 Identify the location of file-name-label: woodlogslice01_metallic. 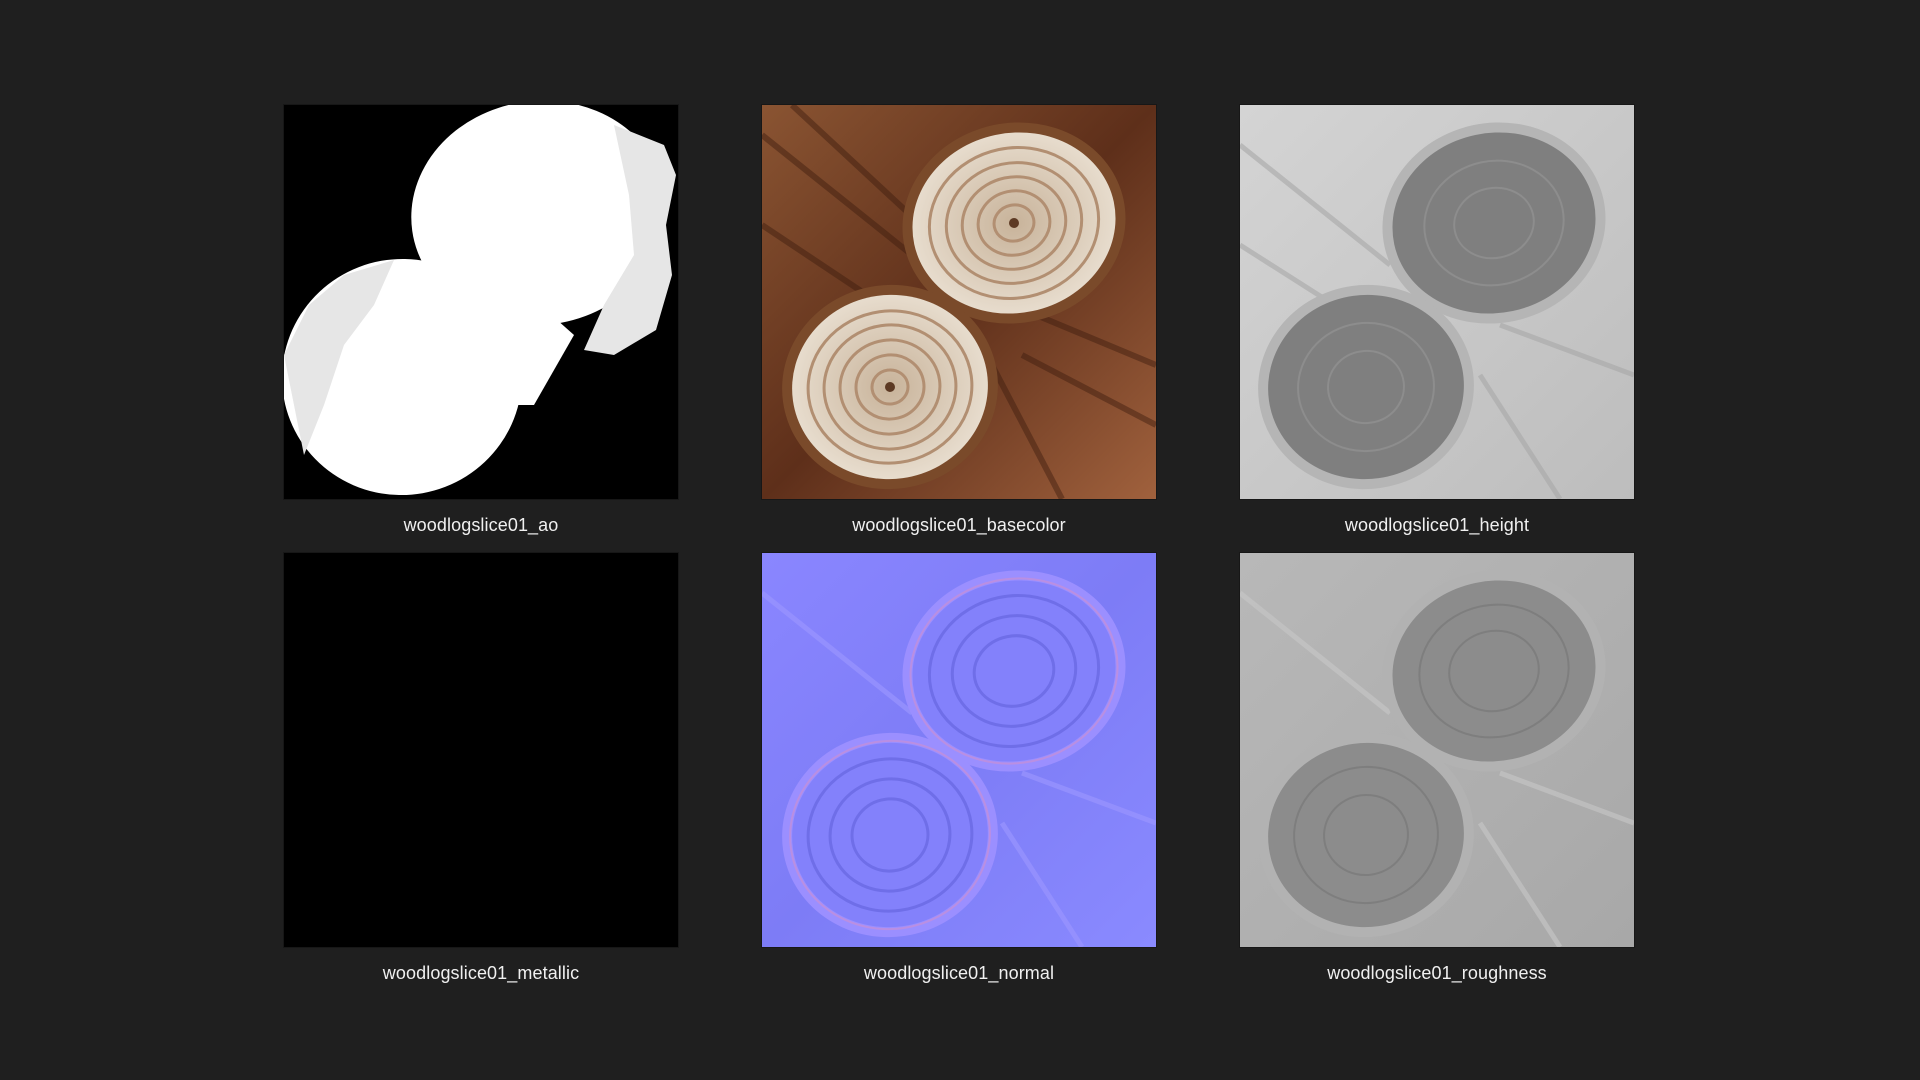
(481, 973).